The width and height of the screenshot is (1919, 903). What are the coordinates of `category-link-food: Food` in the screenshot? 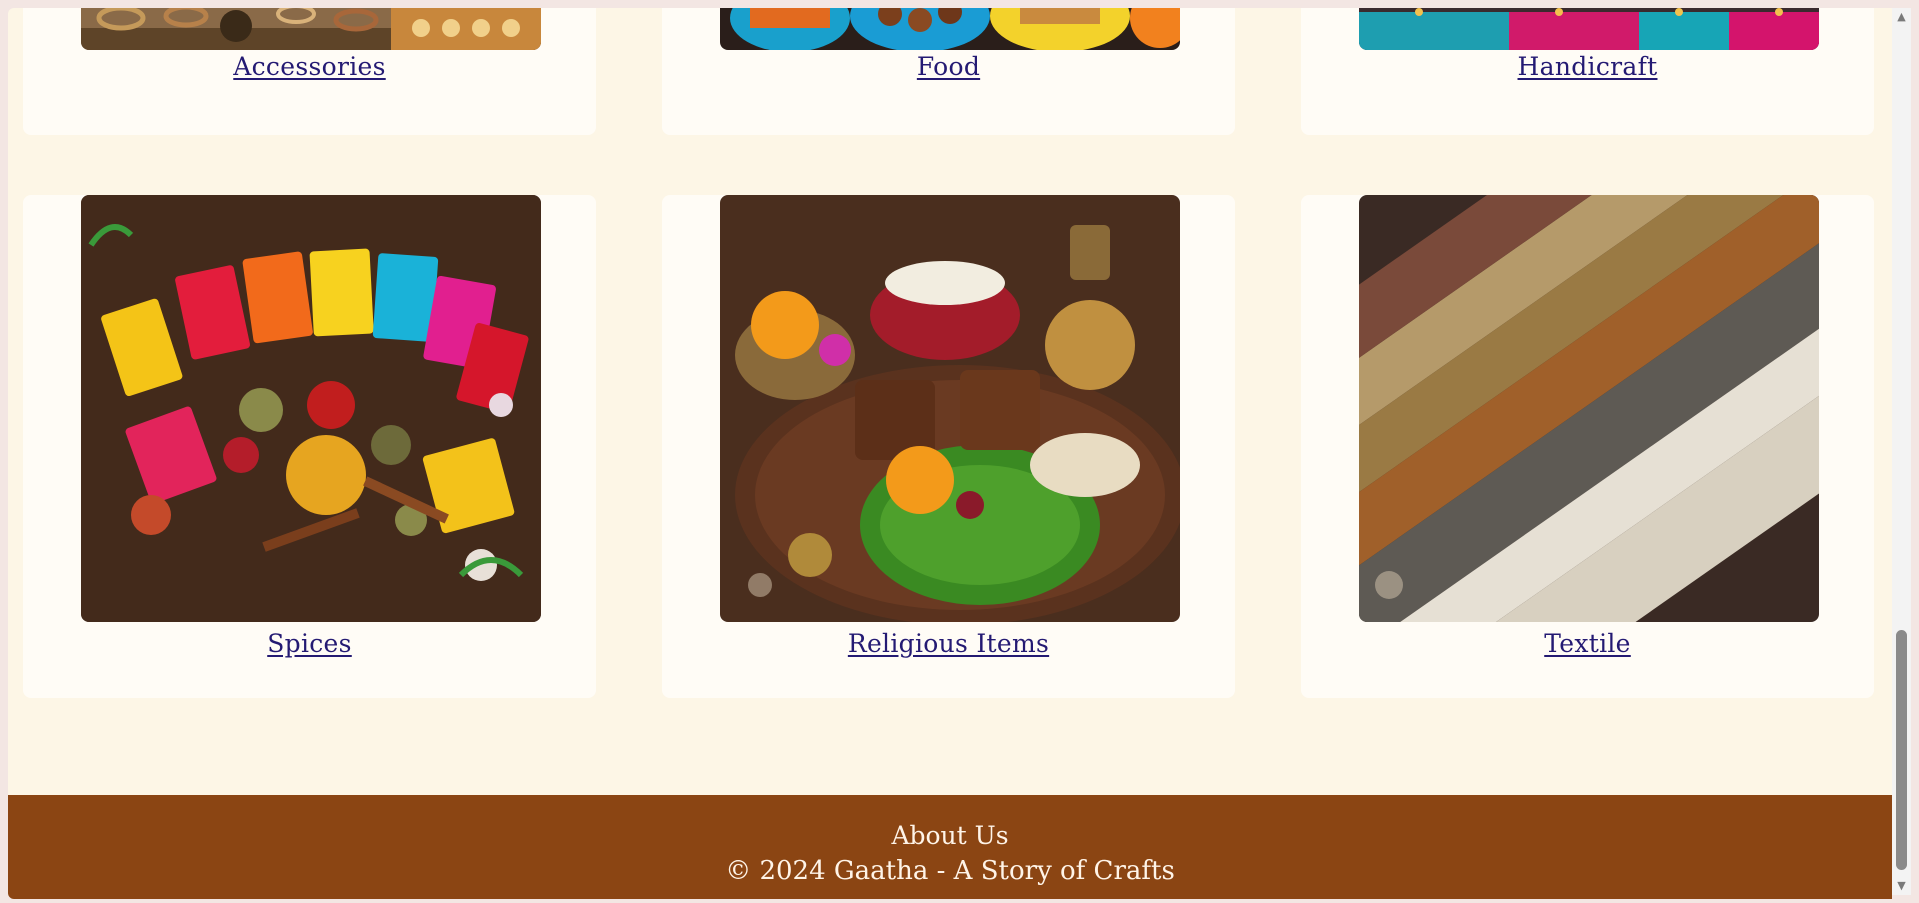 It's located at (948, 66).